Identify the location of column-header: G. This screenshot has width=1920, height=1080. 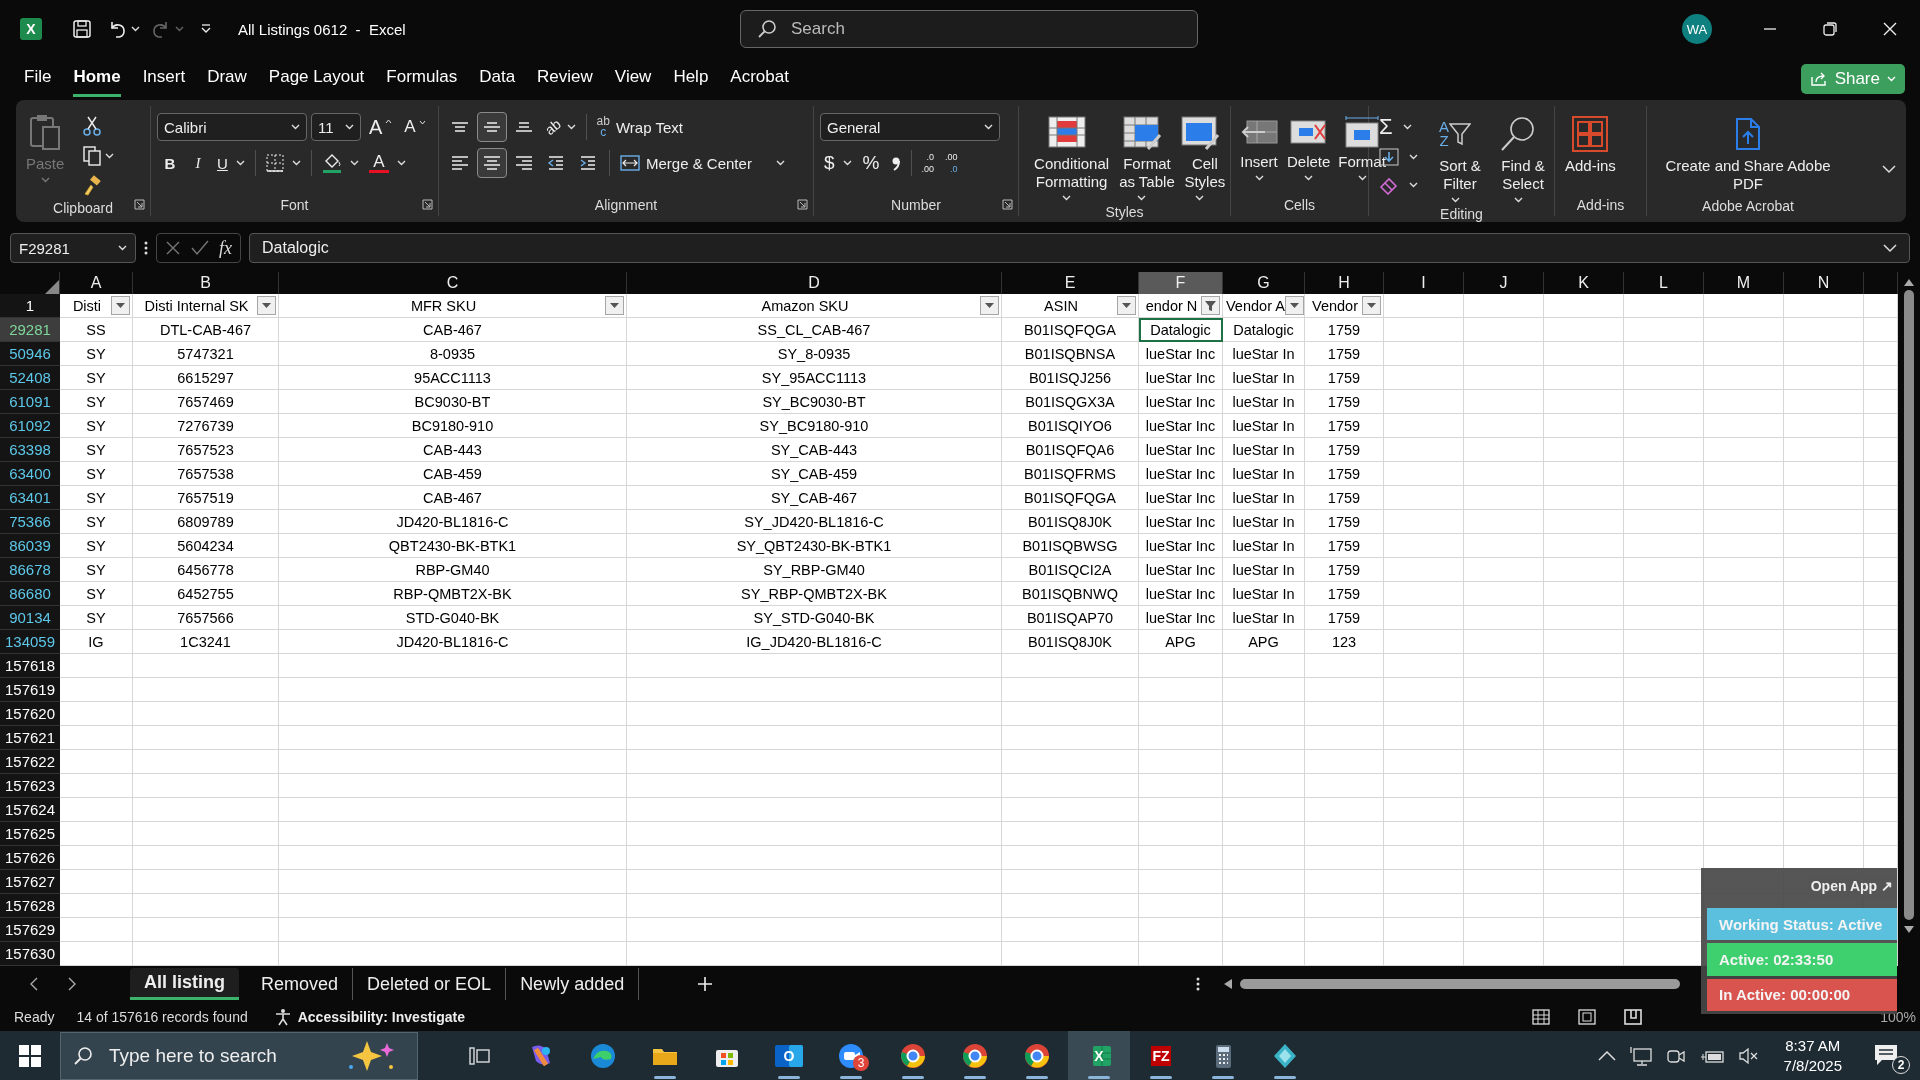
(1264, 283).